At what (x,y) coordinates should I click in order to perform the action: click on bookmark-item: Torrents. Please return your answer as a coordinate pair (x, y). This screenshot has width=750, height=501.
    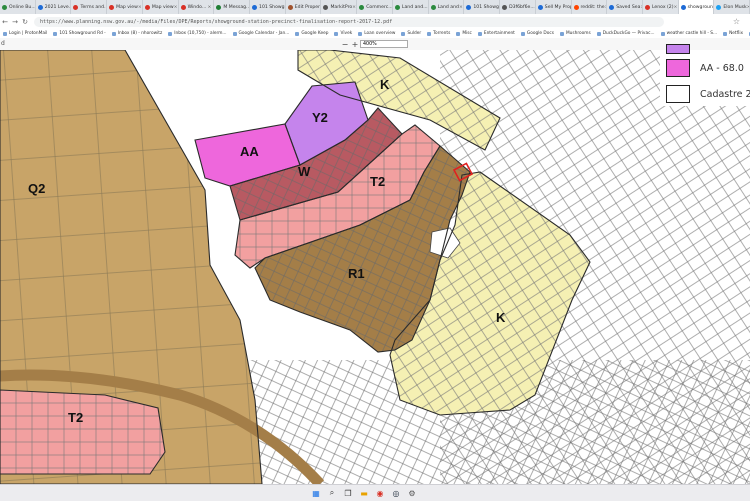
    Looking at the image, I should click on (438, 33).